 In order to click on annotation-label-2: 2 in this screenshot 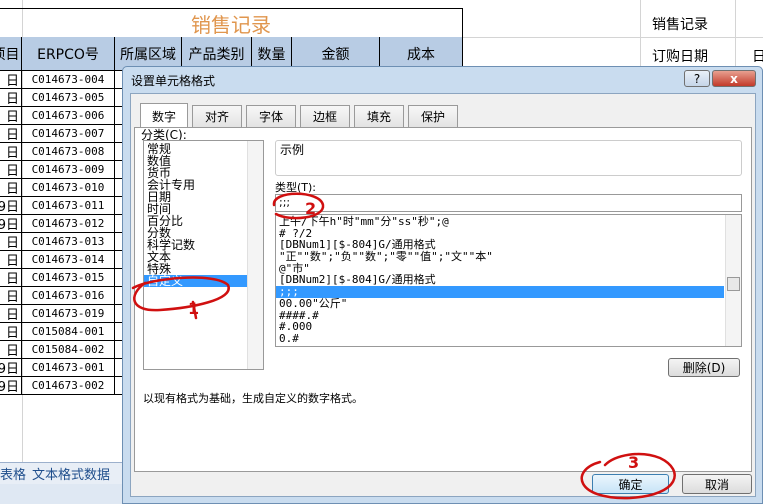, I will do `click(310, 208)`.